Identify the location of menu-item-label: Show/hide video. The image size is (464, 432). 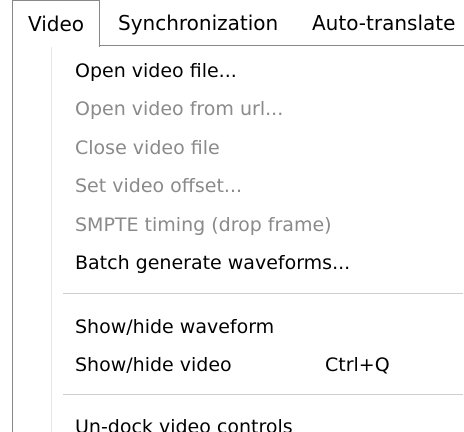
(153, 365).